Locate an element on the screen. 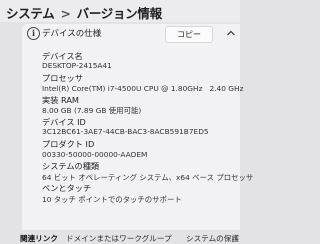 The height and width of the screenshot is (244, 320). device-name-value: DESKTOP-2415A41 is located at coordinates (77, 65).